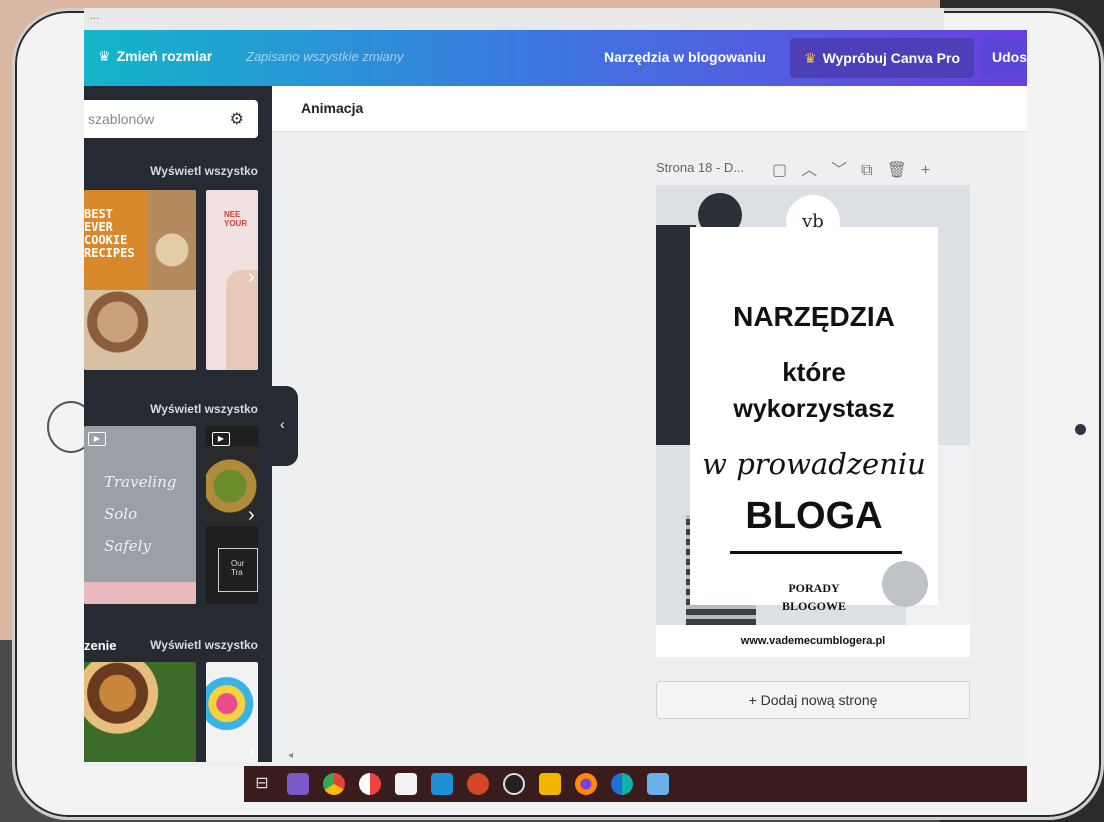 The height and width of the screenshot is (822, 1104). I want to click on template-text: NEE YOUR, so click(236, 219).